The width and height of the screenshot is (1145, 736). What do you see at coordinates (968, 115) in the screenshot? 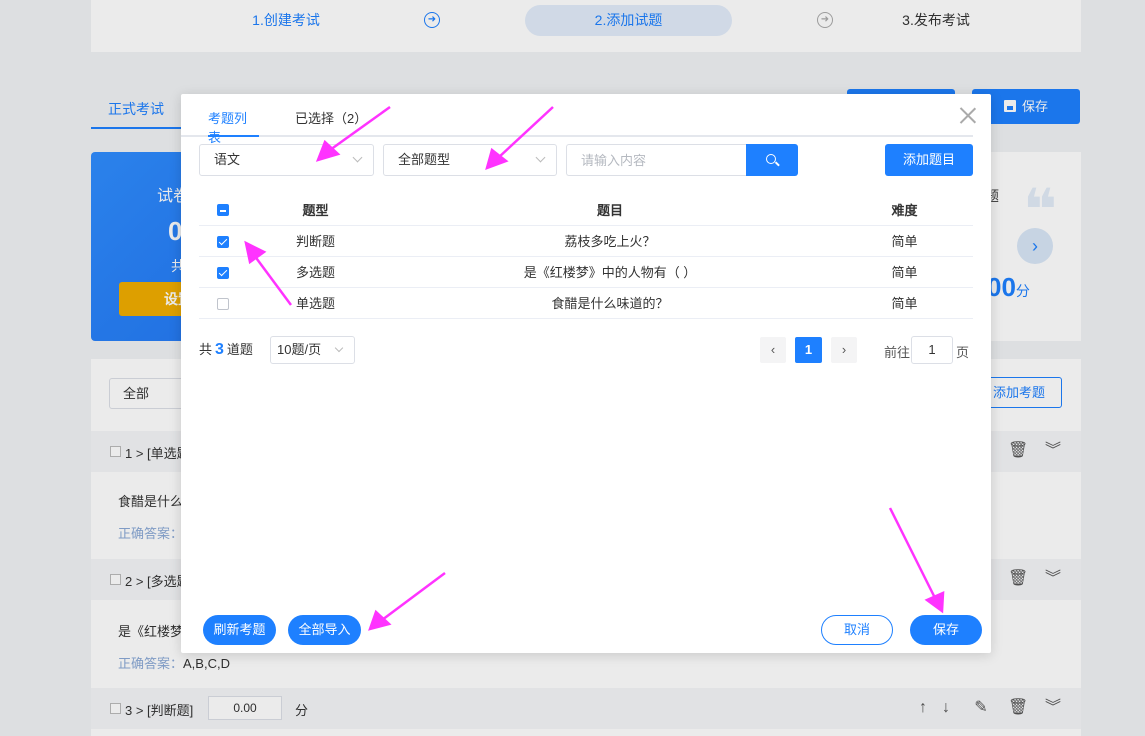
I see `close-icon` at bounding box center [968, 115].